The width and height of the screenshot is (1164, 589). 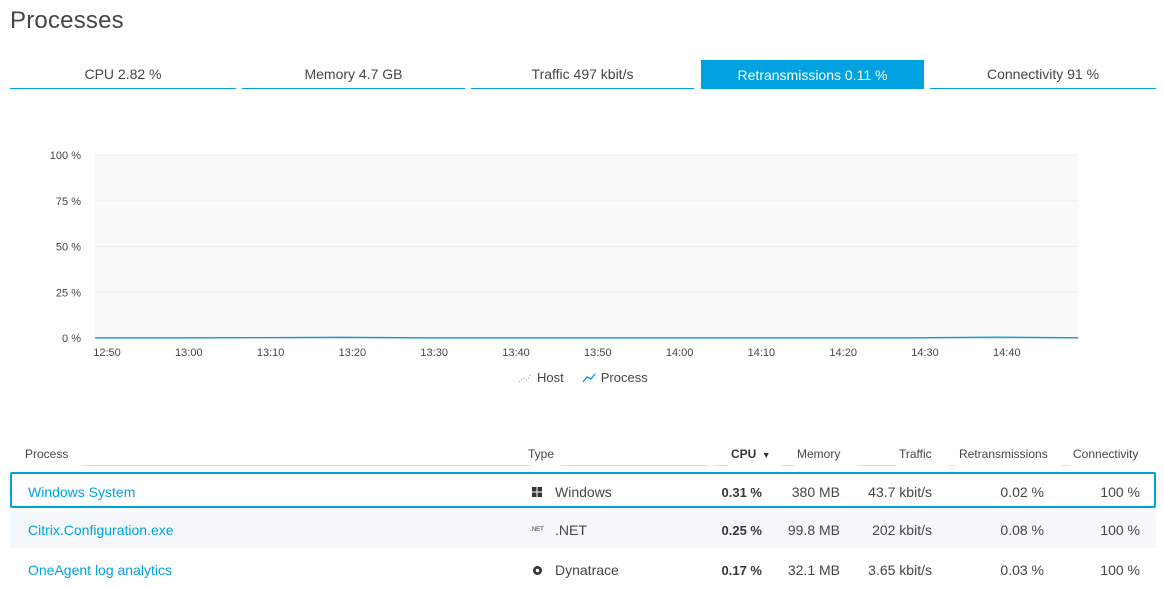 I want to click on col-header-type: Type, so click(x=617, y=456).